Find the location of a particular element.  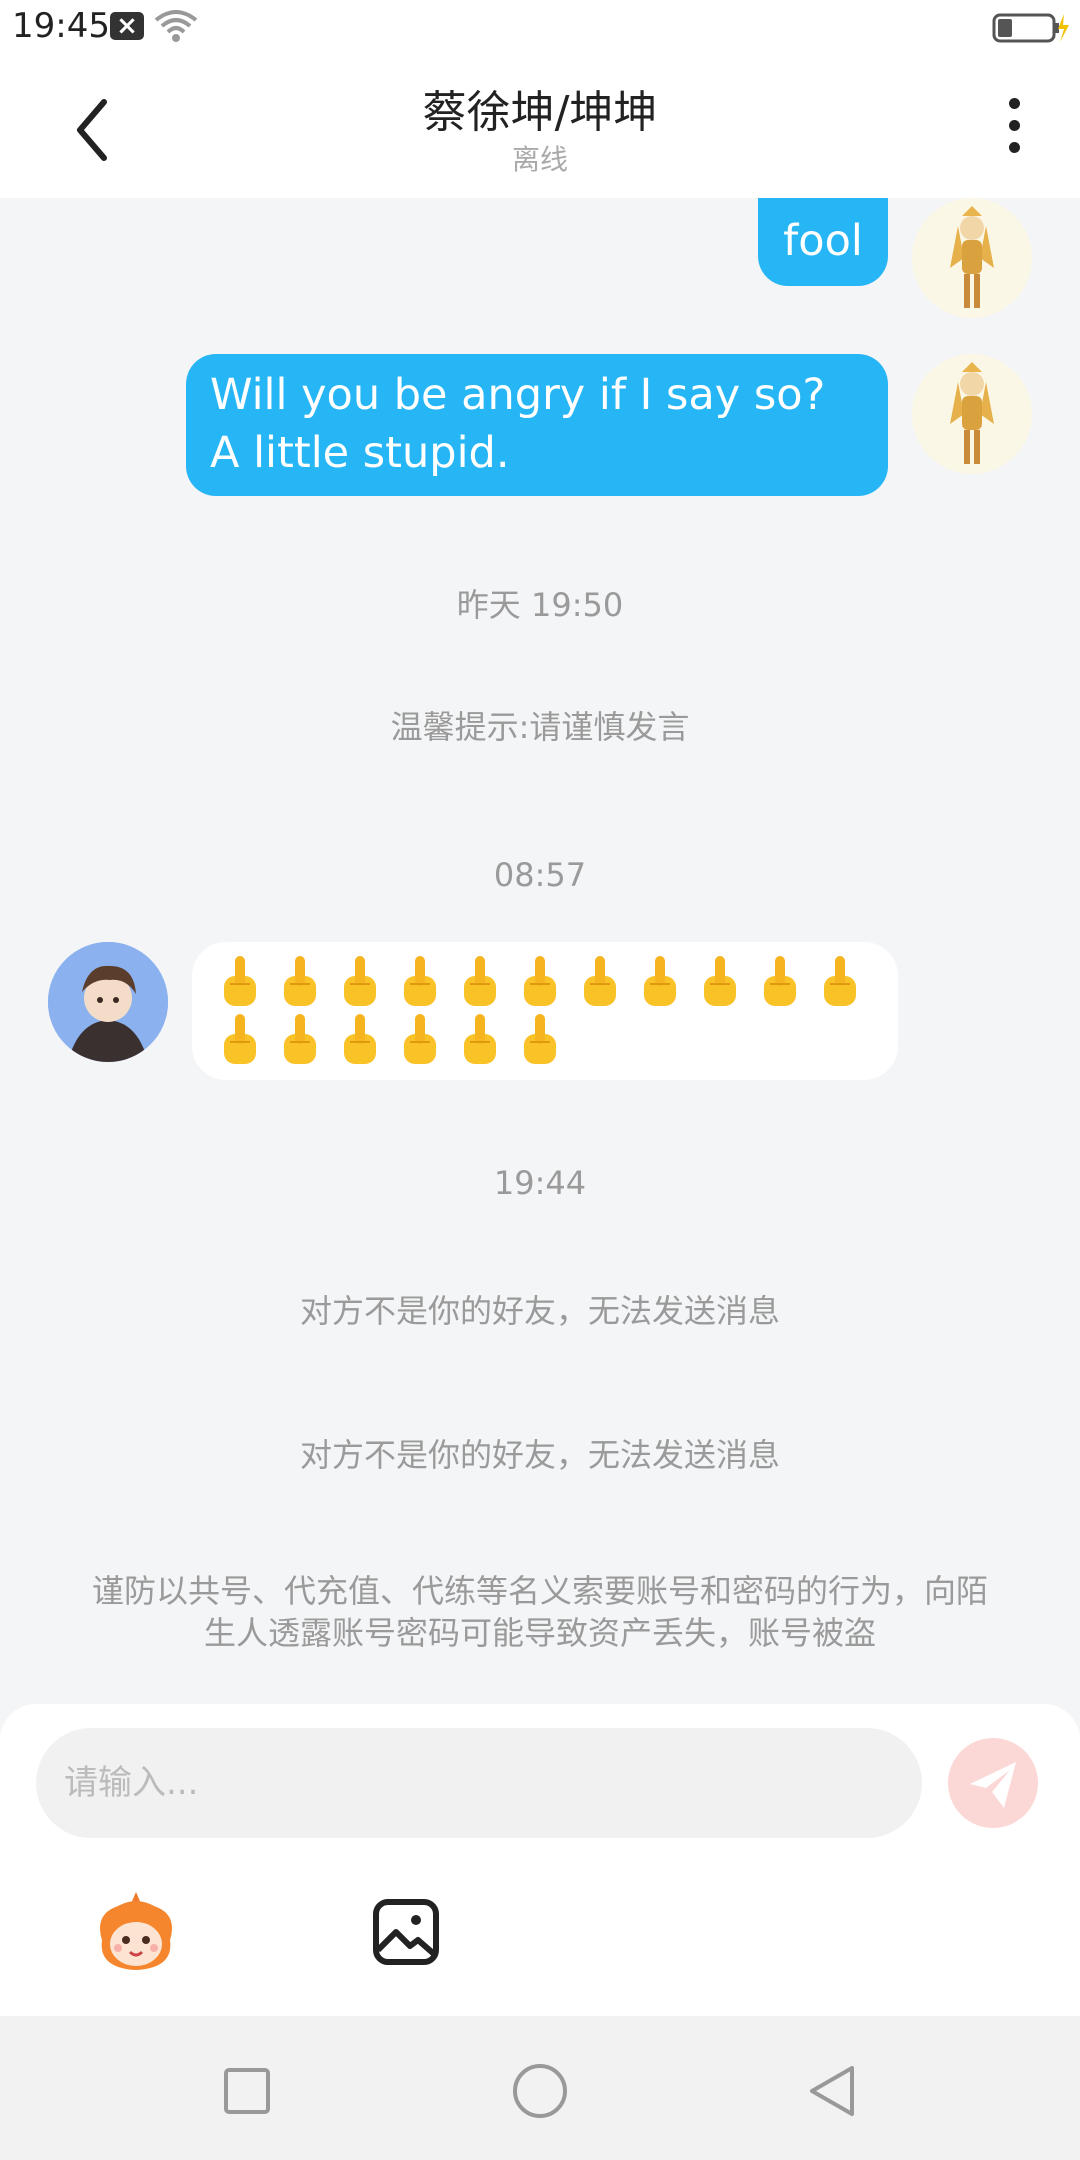

outgoing-message: fool is located at coordinates (823, 242).